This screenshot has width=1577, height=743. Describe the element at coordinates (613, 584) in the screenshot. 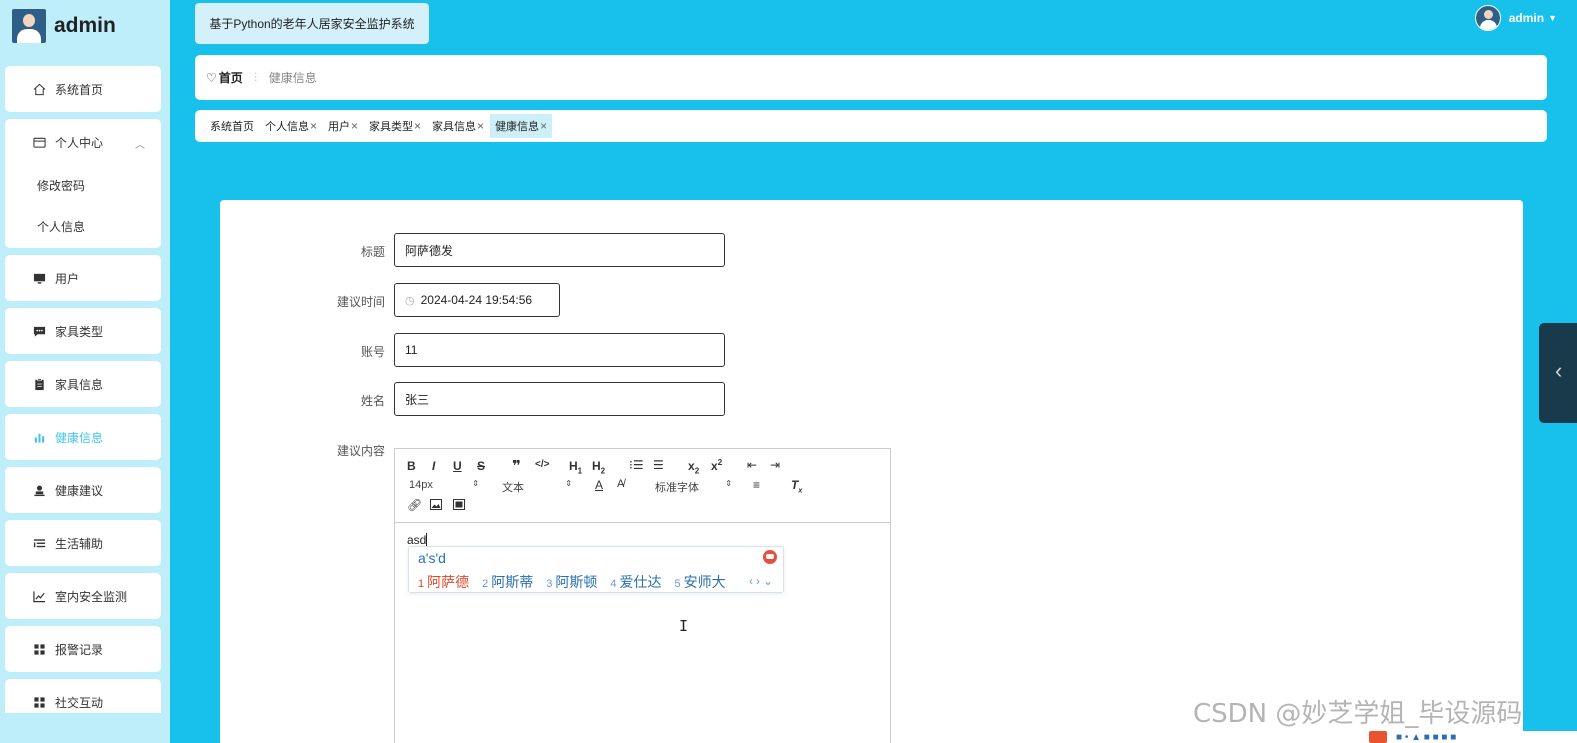

I see `ime-candidate-number: 4` at that location.